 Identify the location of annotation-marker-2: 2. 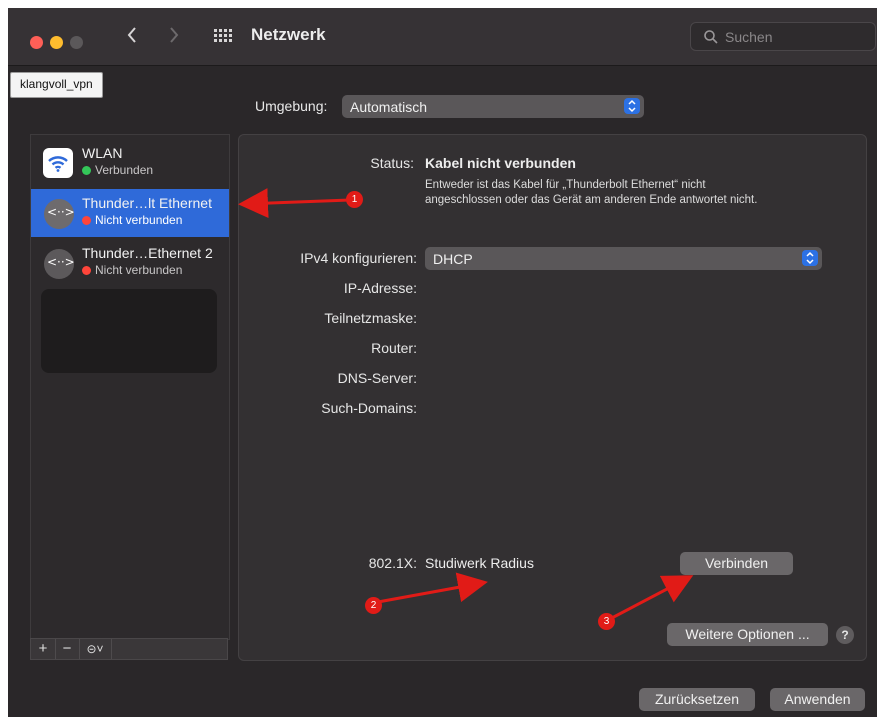
(373, 605).